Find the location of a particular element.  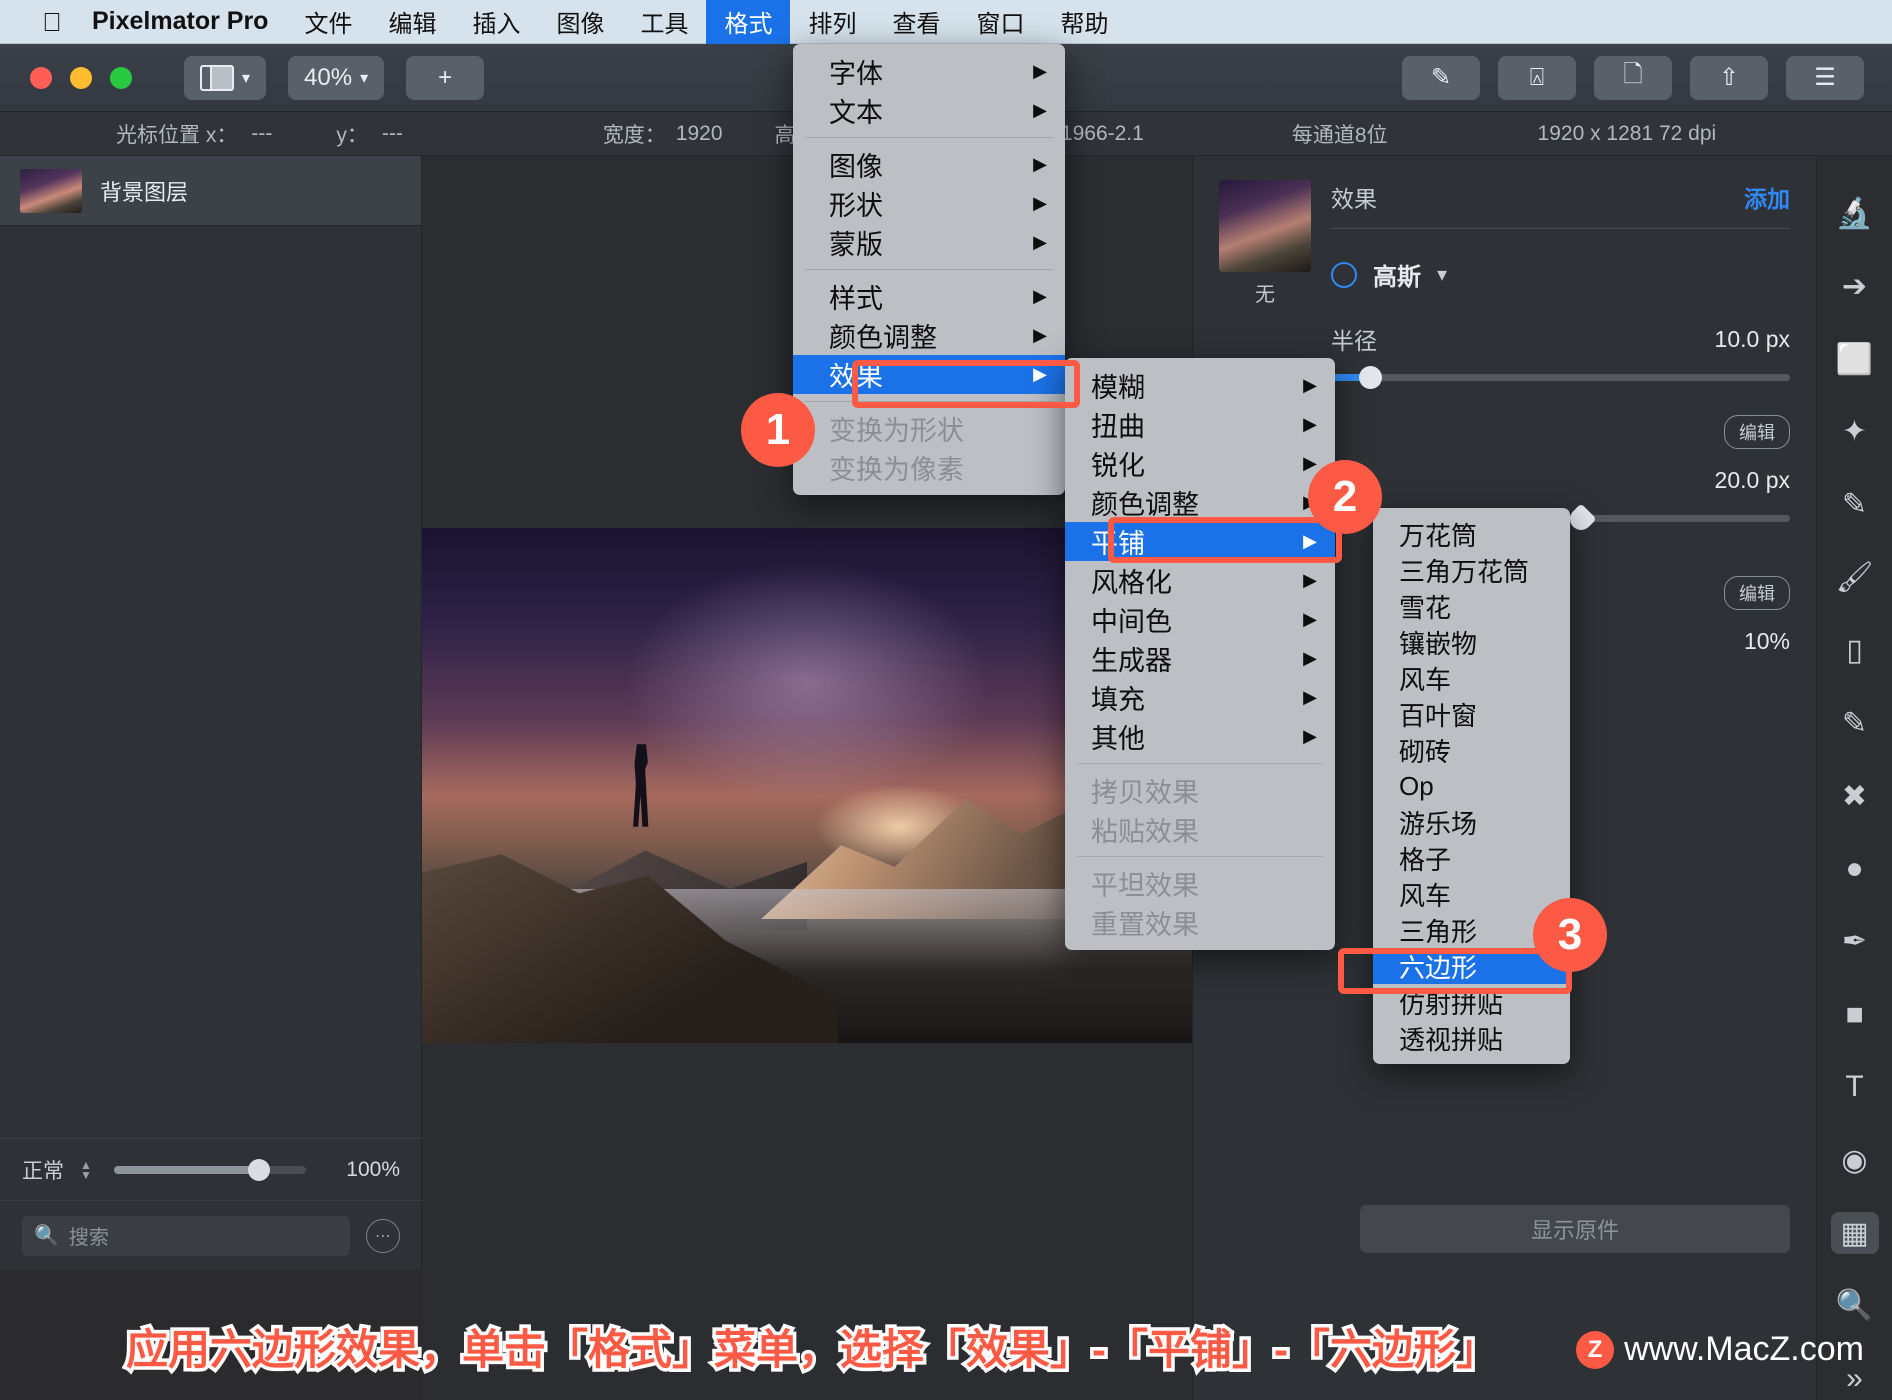

panel-toggle-button: ▾ is located at coordinates (225, 77).